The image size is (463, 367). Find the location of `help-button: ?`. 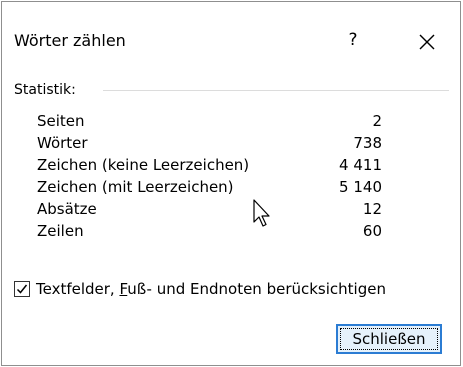

help-button: ? is located at coordinates (353, 40).